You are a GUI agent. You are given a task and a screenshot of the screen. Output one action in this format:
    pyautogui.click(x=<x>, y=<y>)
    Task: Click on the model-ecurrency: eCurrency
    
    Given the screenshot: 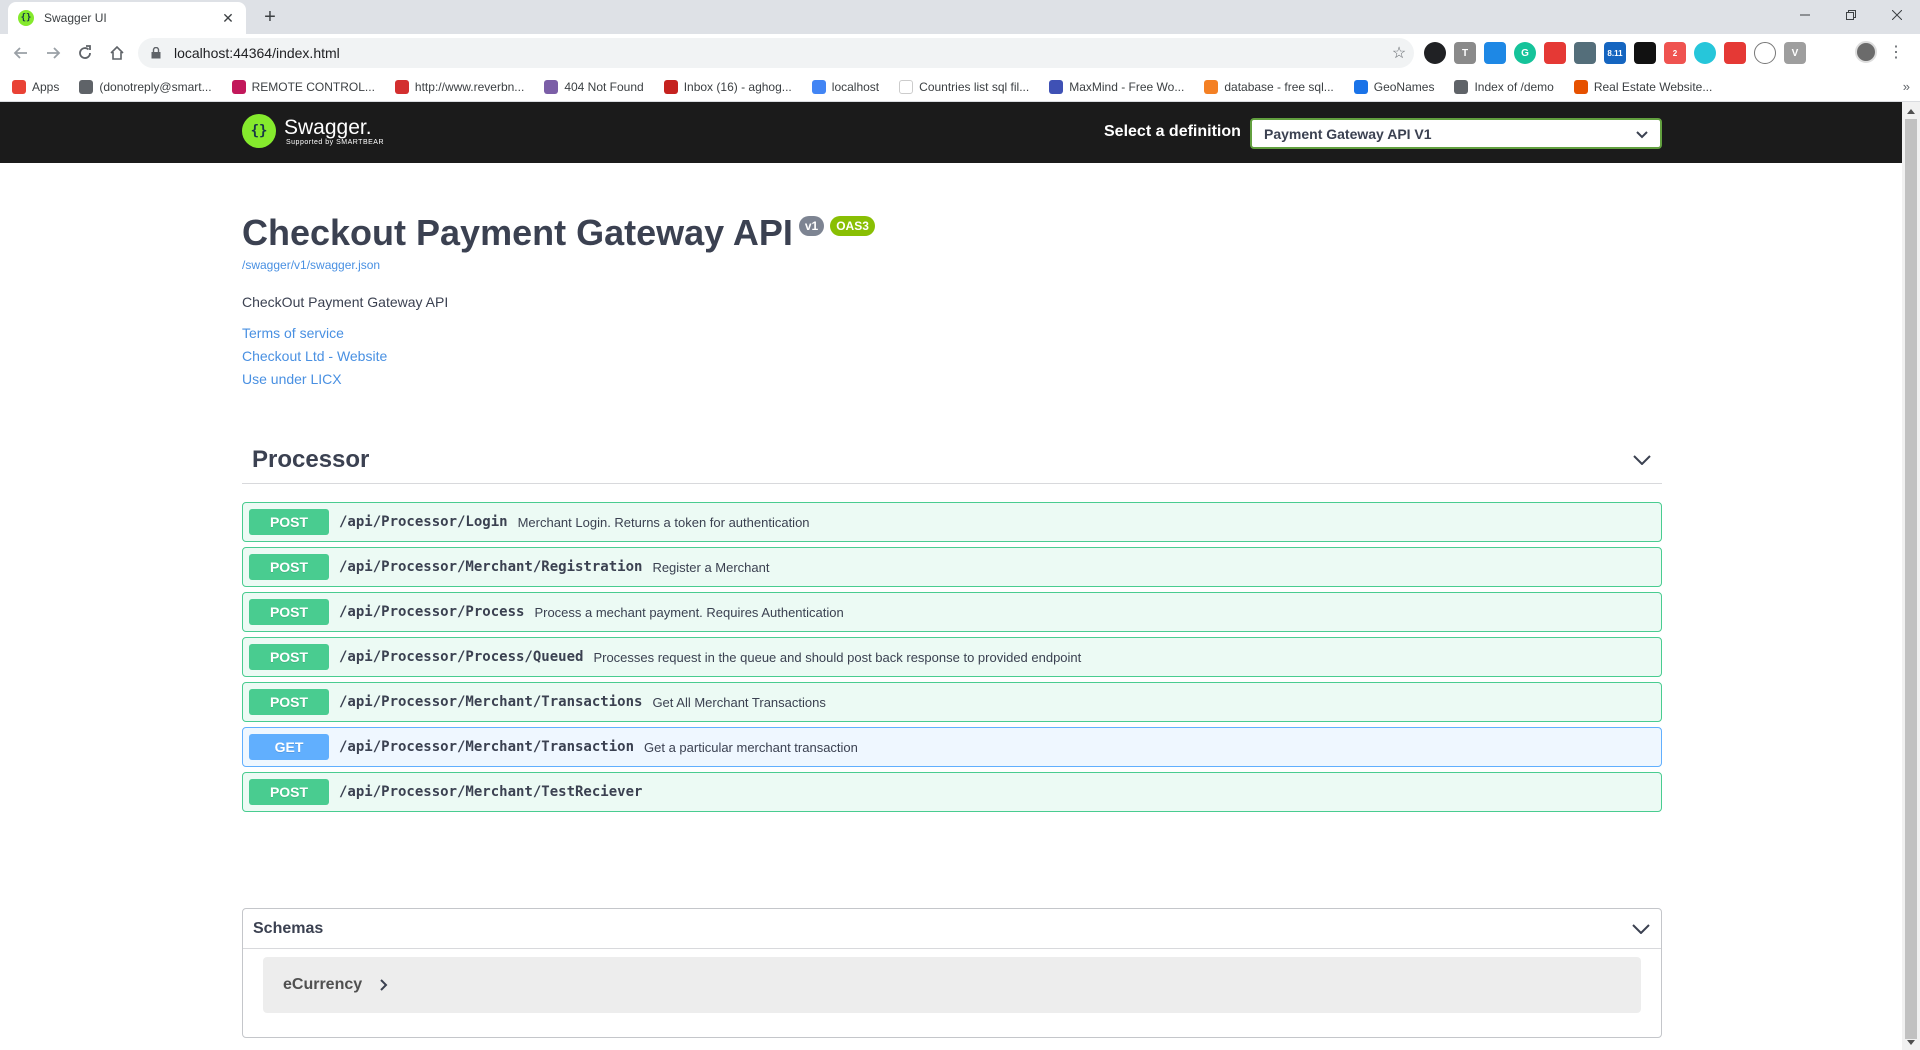 What is the action you would take?
    pyautogui.click(x=952, y=985)
    